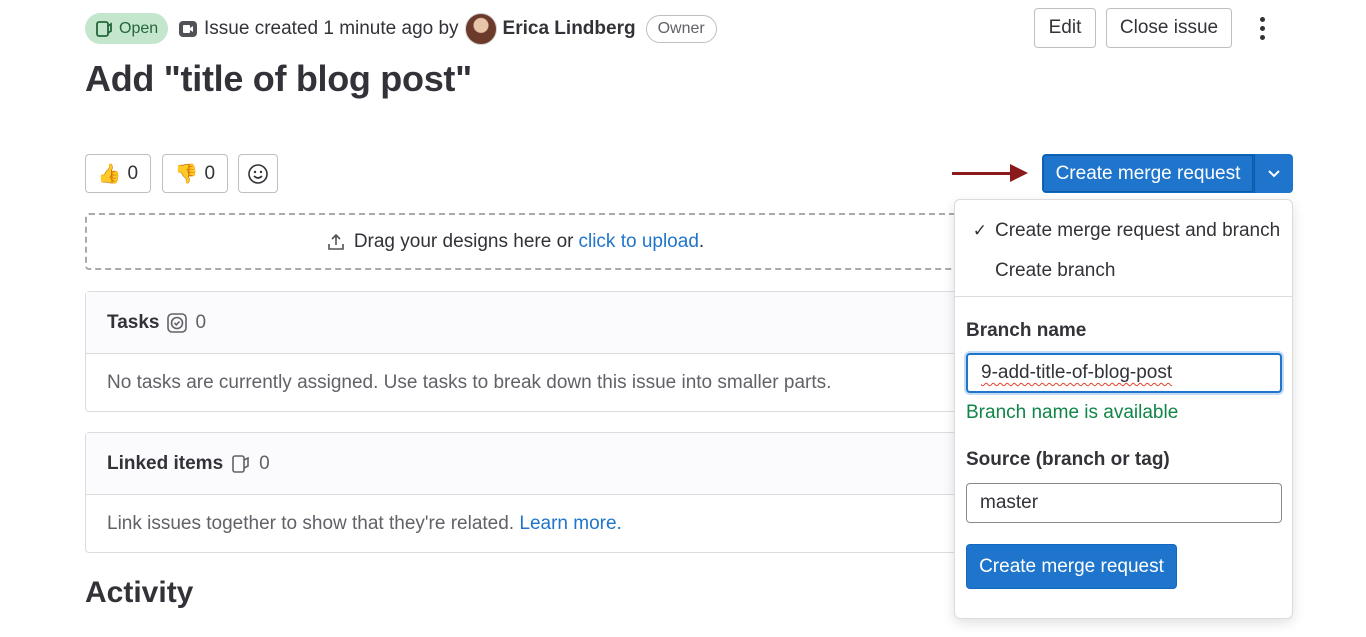 Image resolution: width=1366 pixels, height=637 pixels. Describe the element at coordinates (480, 28) in the screenshot. I see `avatar` at that location.